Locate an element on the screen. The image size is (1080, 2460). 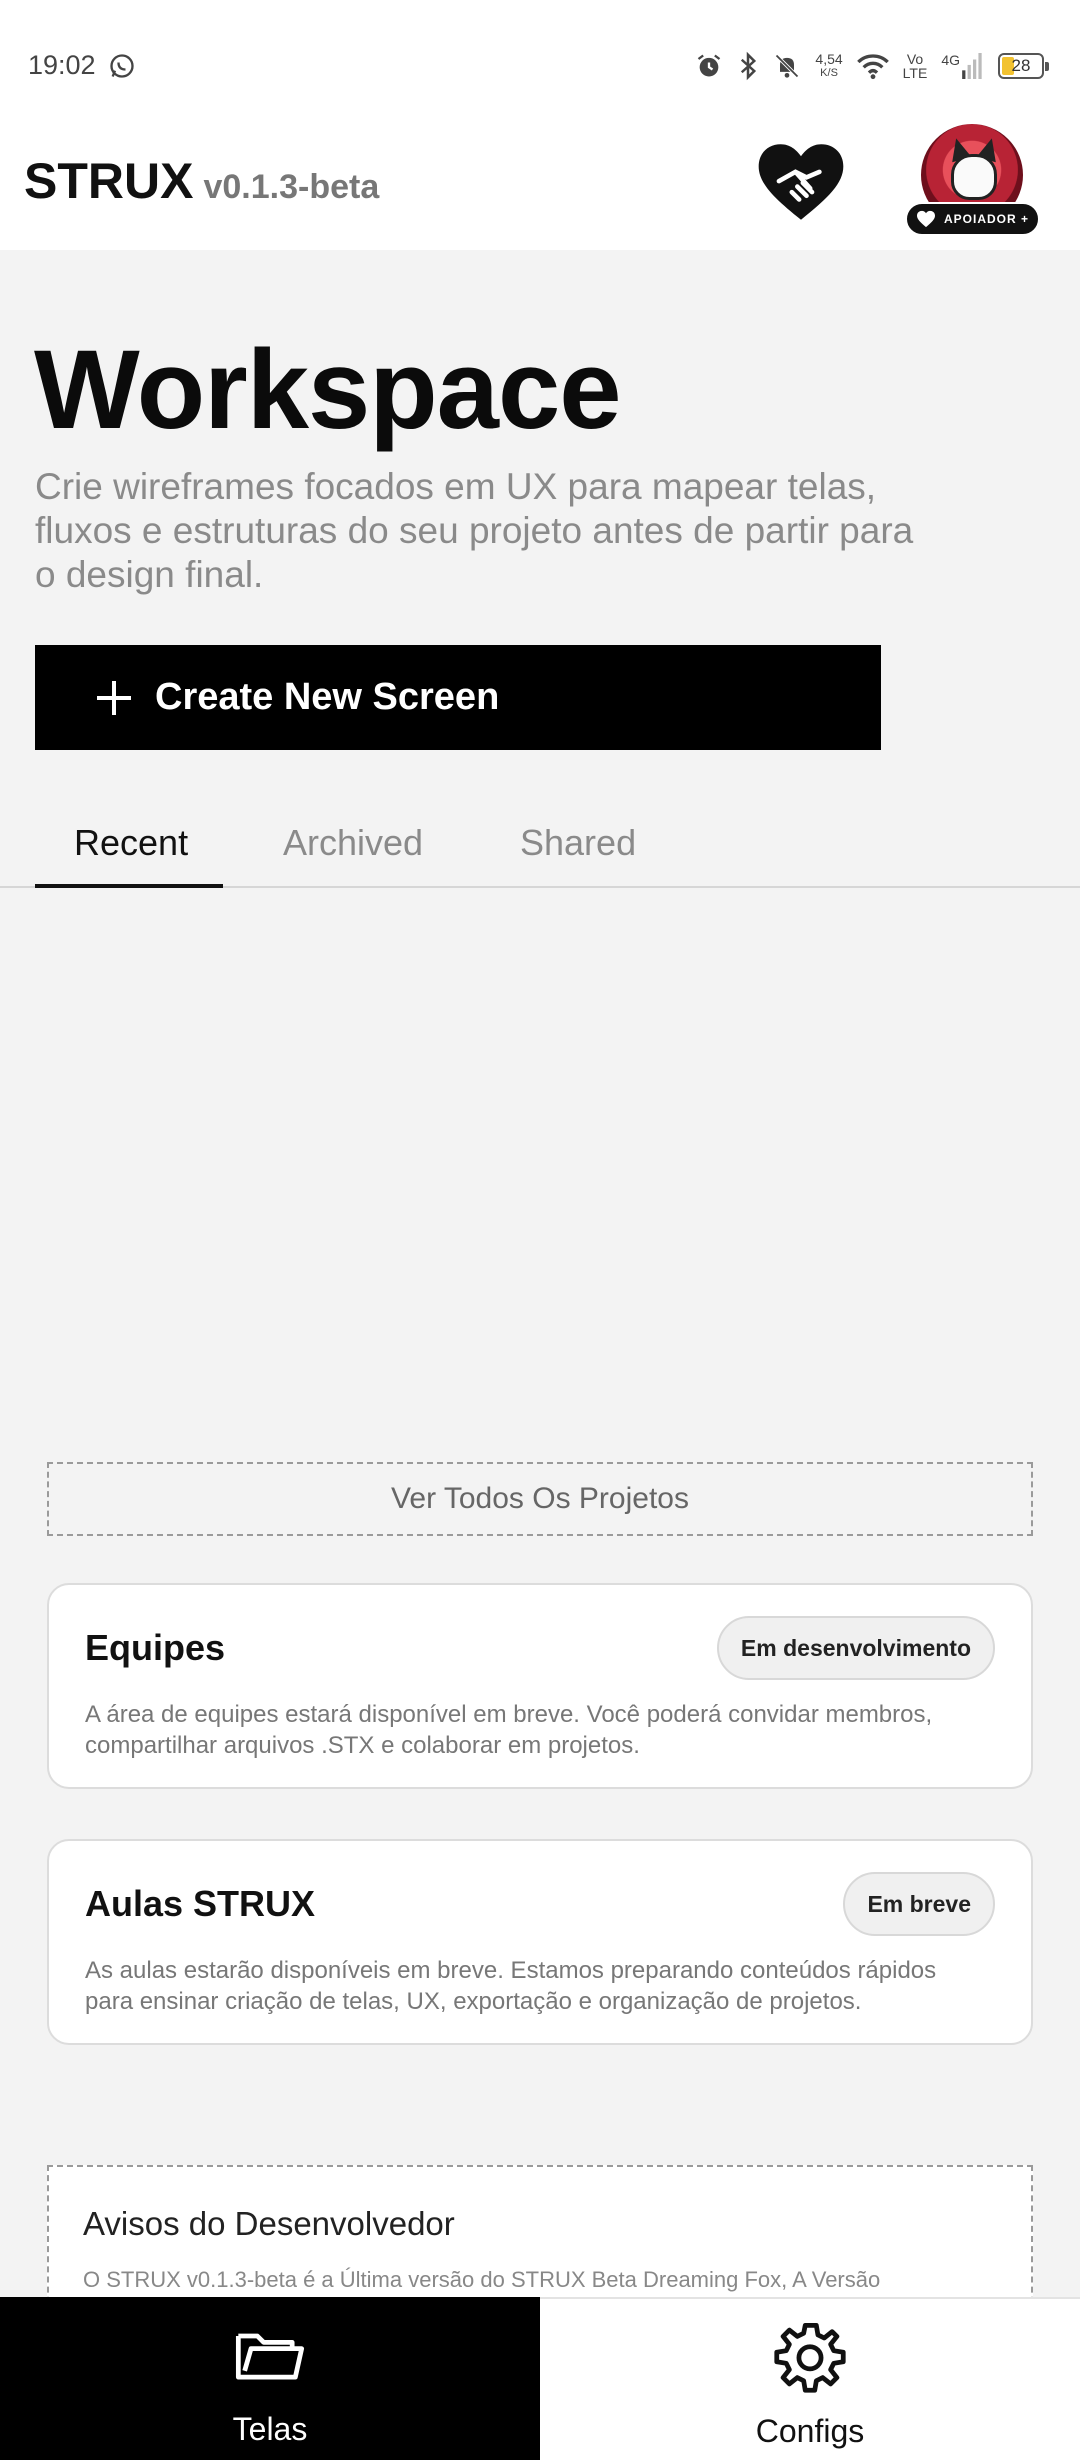
profile-avatar-button: APOIADOR + is located at coordinates (972, 187).